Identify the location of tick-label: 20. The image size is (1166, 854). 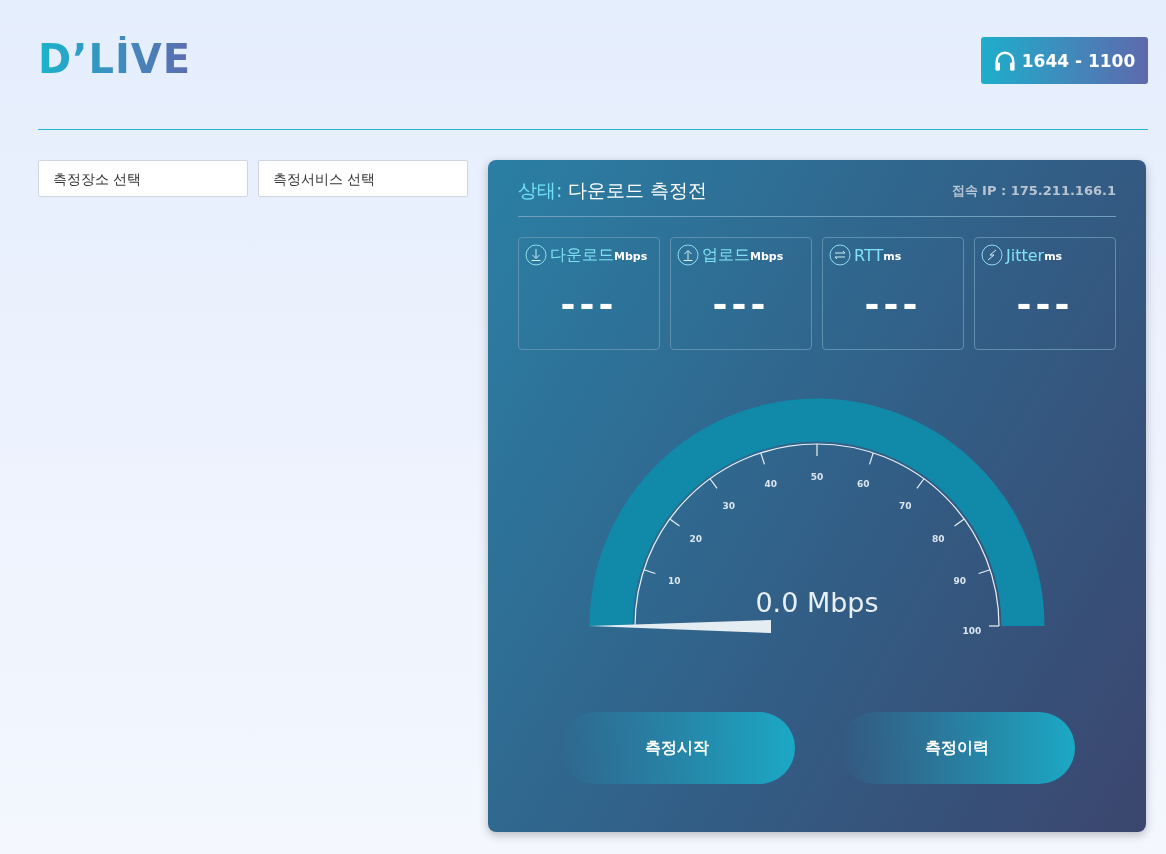
(695, 538).